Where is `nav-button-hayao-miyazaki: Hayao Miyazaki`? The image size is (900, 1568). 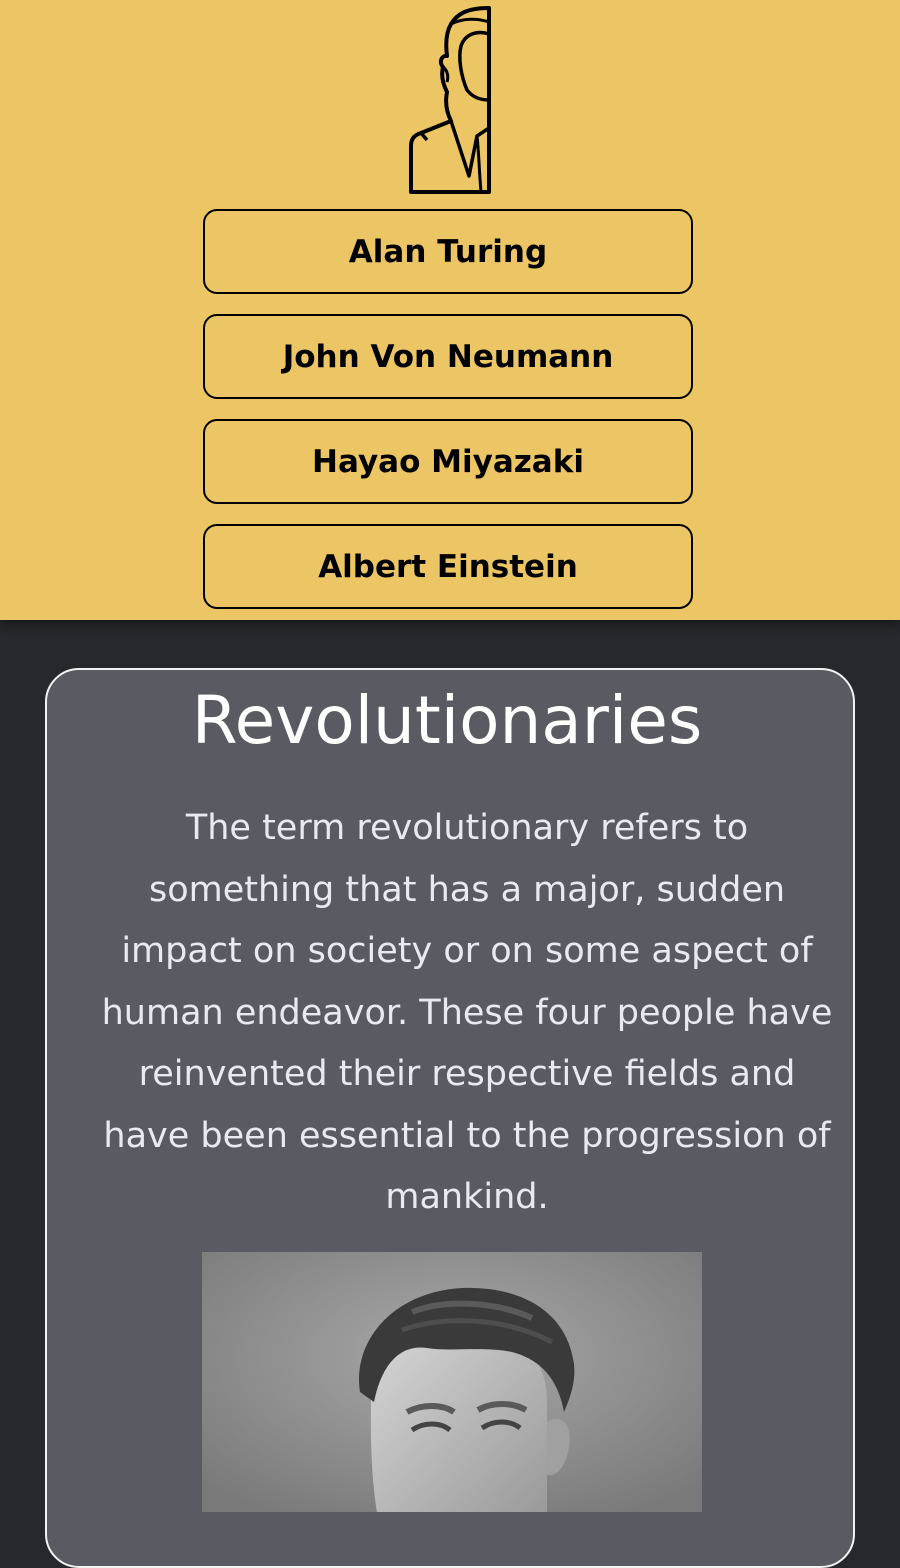 nav-button-hayao-miyazaki: Hayao Miyazaki is located at coordinates (448, 461).